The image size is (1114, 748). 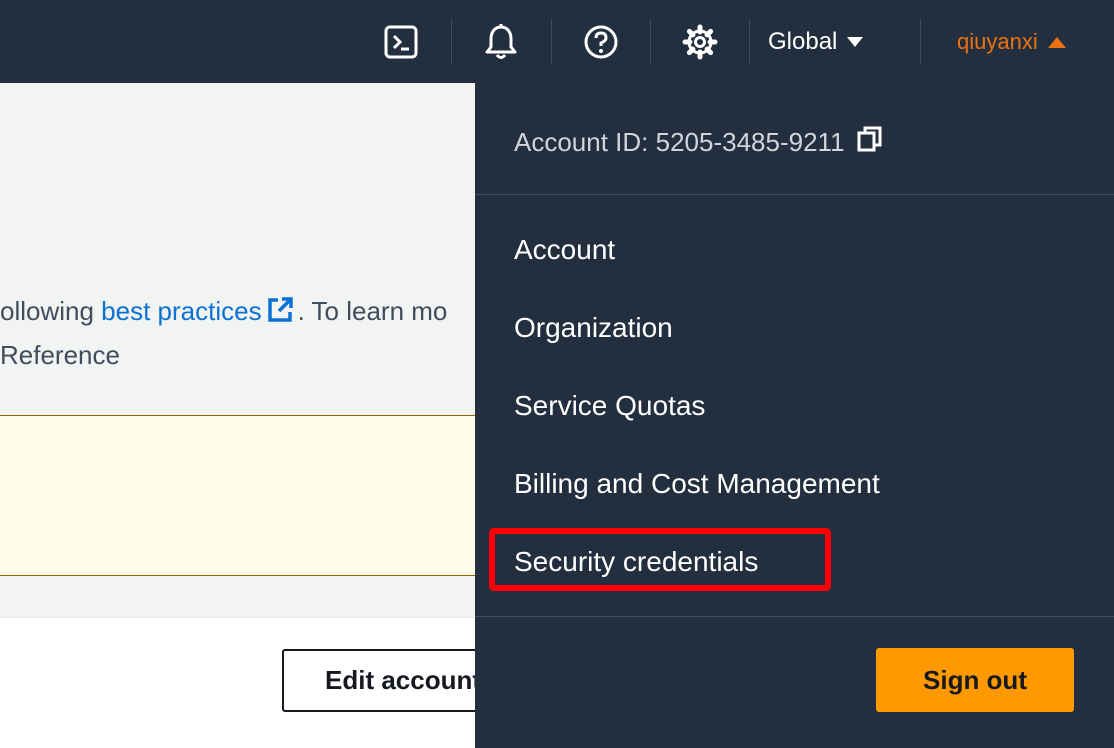 What do you see at coordinates (501, 42) in the screenshot?
I see `bell-icon` at bounding box center [501, 42].